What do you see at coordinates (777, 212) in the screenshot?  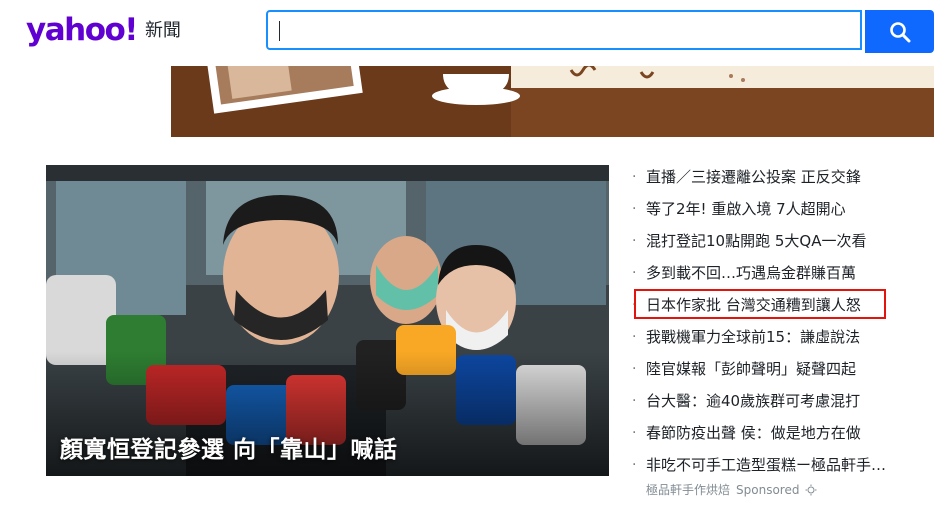 I see `headline-item: 等了2年! 重啟入境 7人超開心` at bounding box center [777, 212].